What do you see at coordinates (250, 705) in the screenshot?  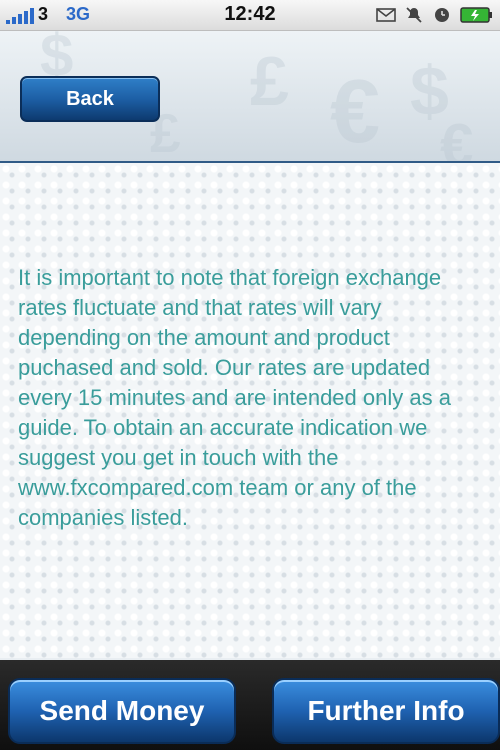 I see `bottom-toolbar: Send Money Further Info` at bounding box center [250, 705].